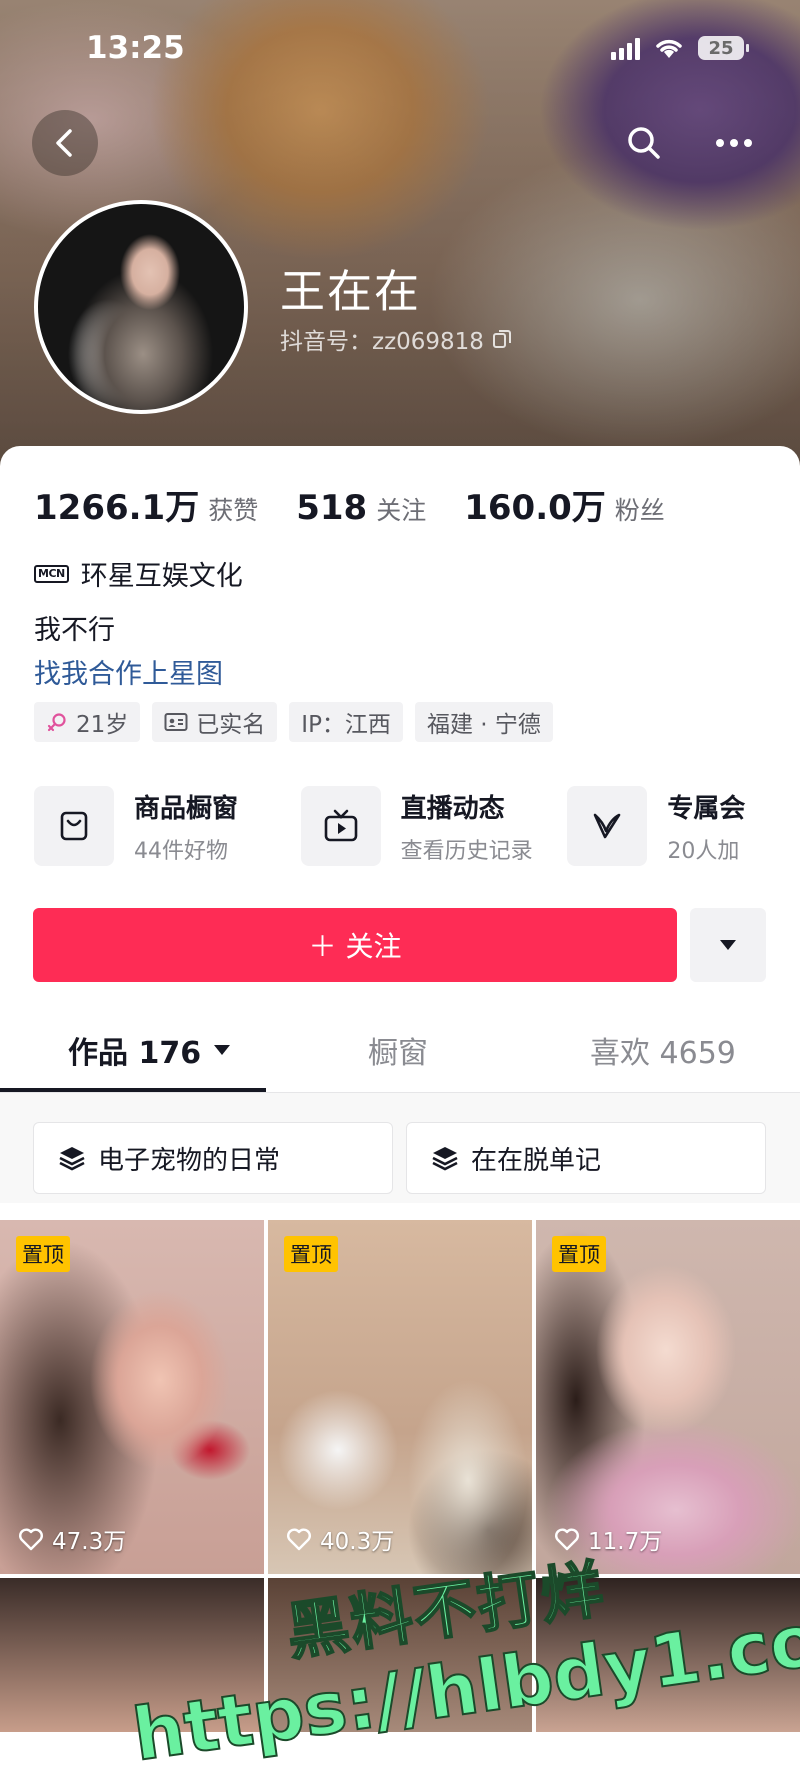 This screenshot has height=1777, width=800. What do you see at coordinates (135, 48) in the screenshot?
I see `status-time: 13:25` at bounding box center [135, 48].